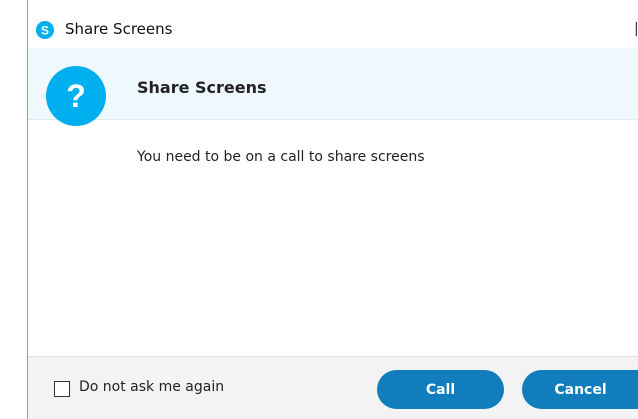 The image size is (638, 419). What do you see at coordinates (636, 29) in the screenshot?
I see `close-icon: |` at bounding box center [636, 29].